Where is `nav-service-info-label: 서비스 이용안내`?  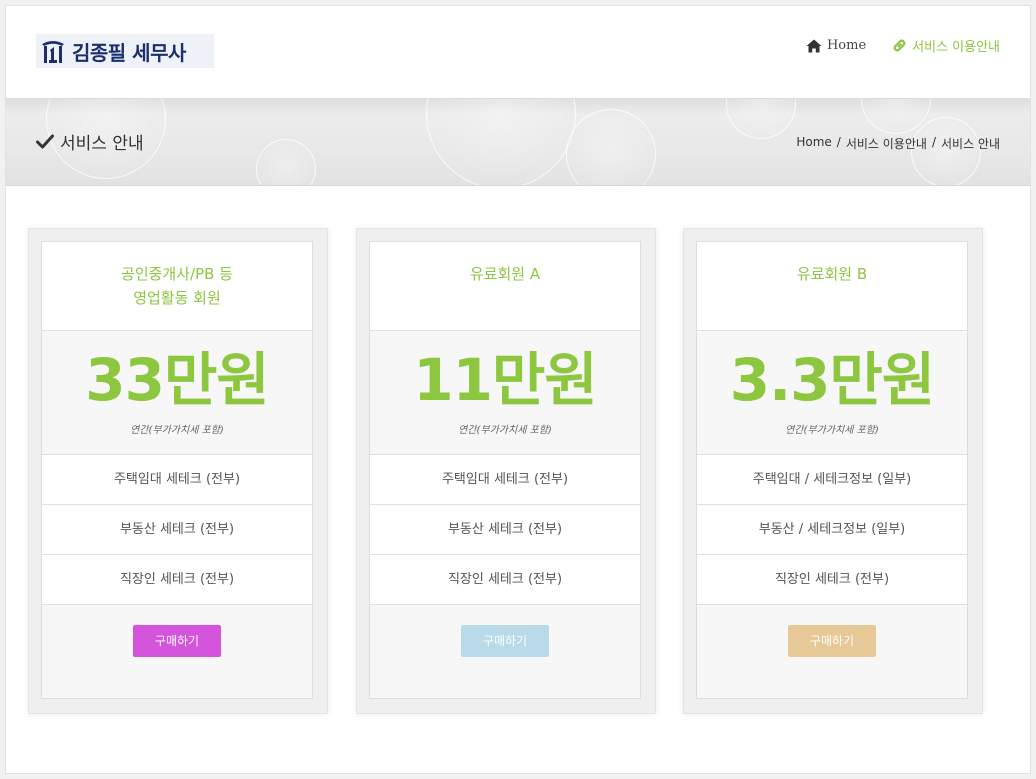
nav-service-info-label: 서비스 이용안내 is located at coordinates (956, 47).